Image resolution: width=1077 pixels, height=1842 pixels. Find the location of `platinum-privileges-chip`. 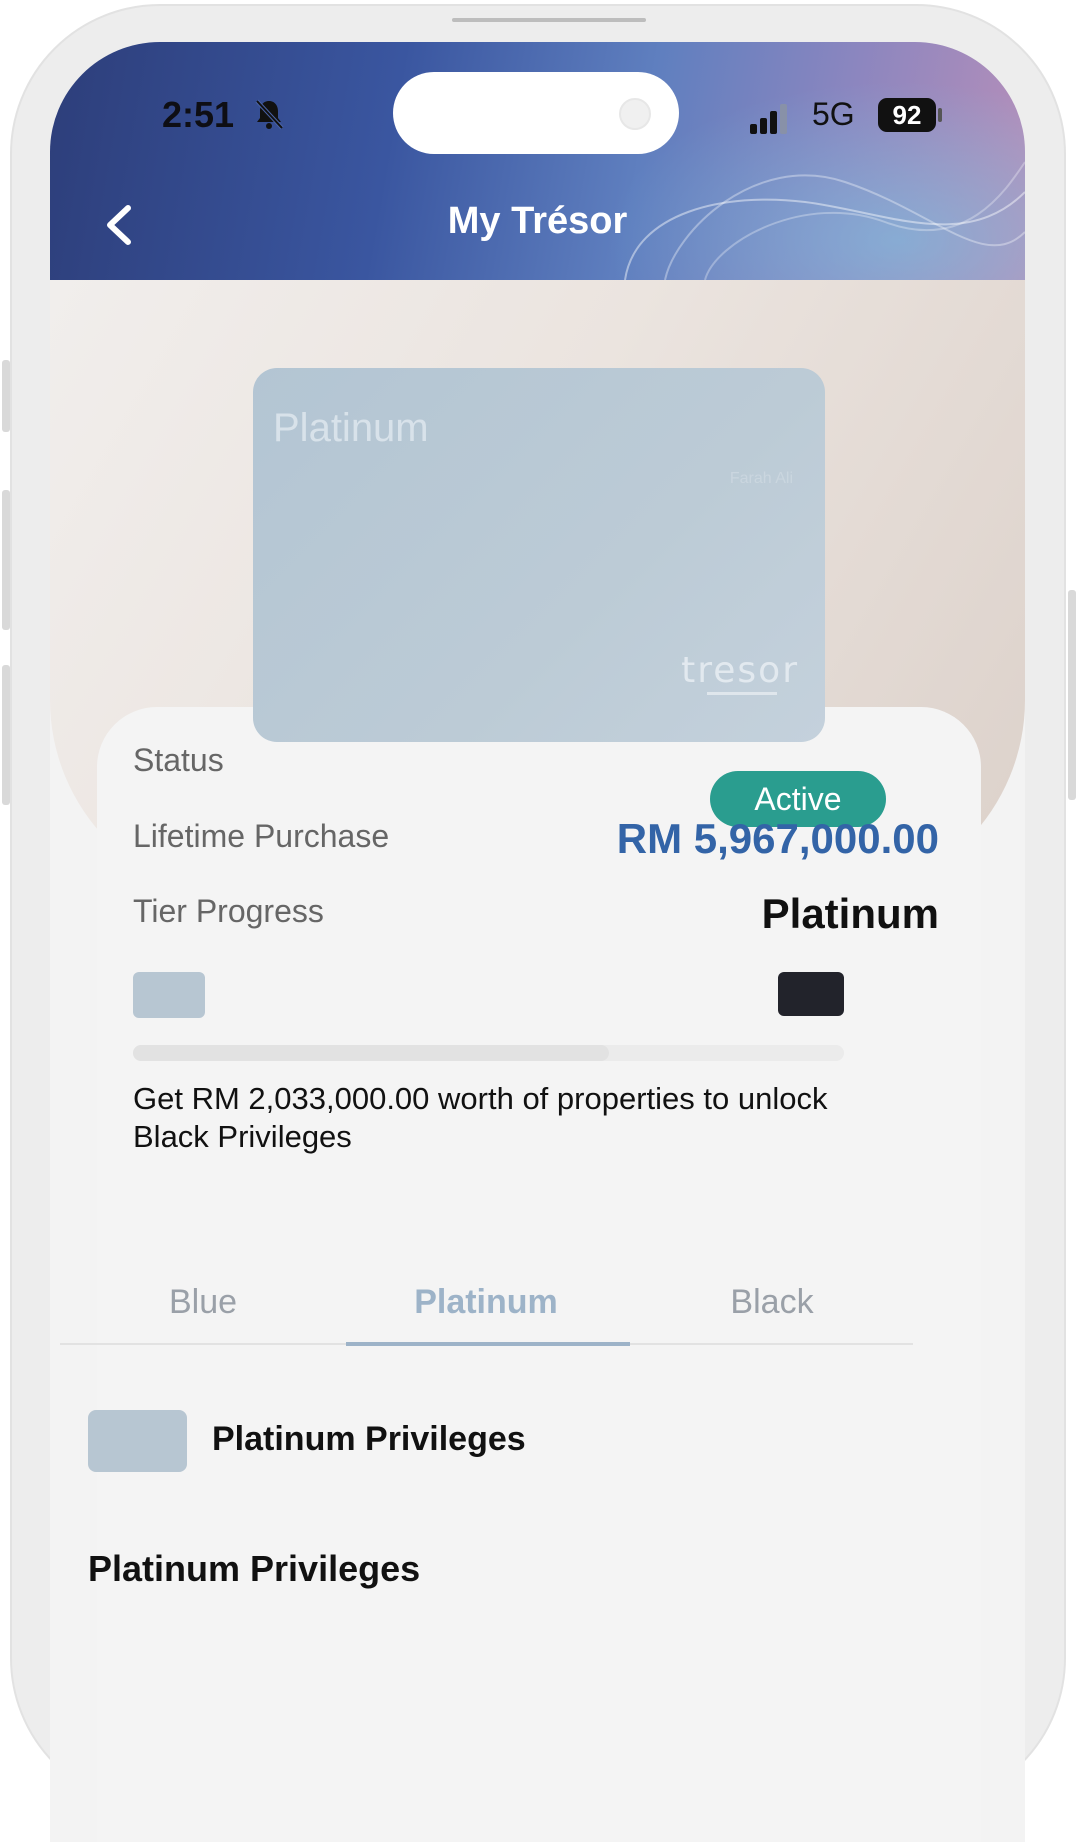

platinum-privileges-chip is located at coordinates (137, 1441).